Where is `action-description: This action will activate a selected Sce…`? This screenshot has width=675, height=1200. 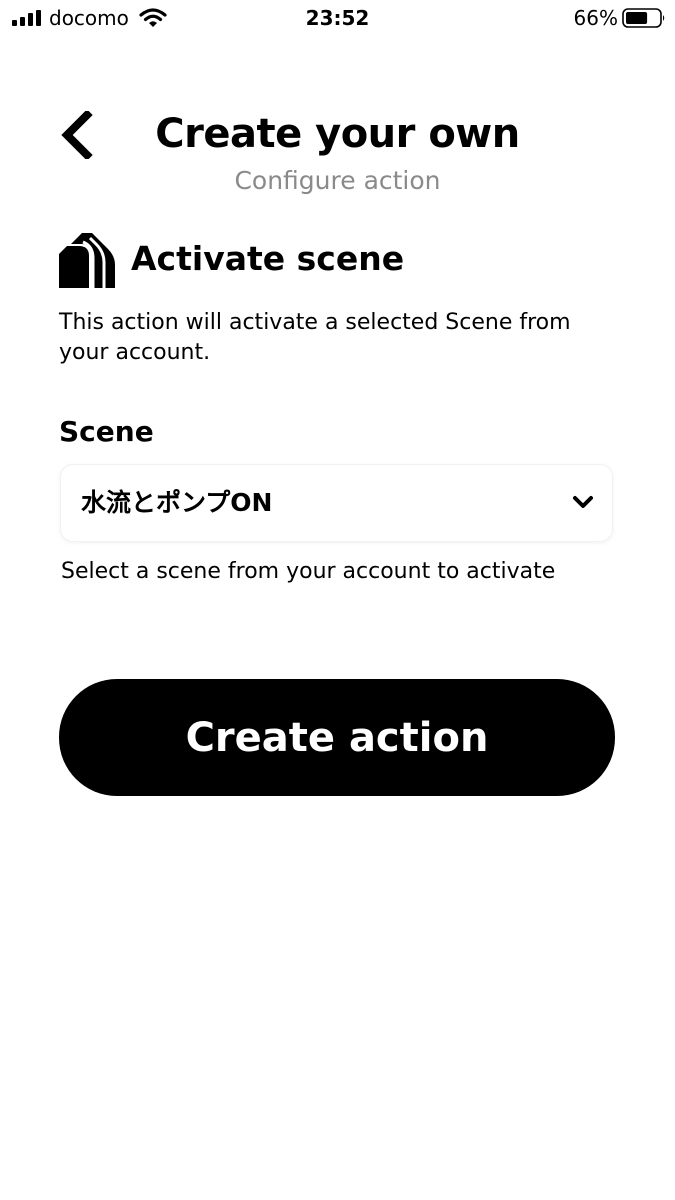
action-description: This action will activate a selected Sce… is located at coordinates (315, 337).